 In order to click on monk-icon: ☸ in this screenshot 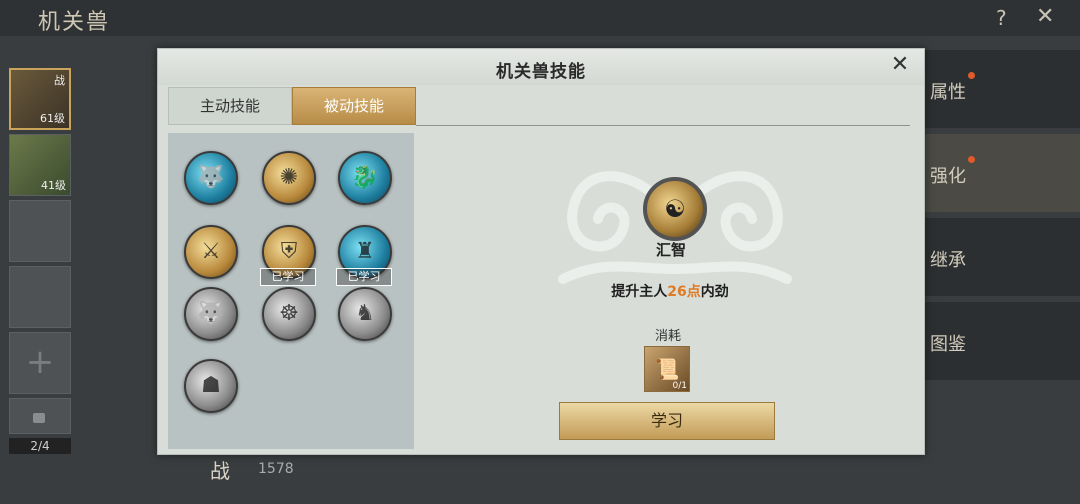, I will do `click(289, 313)`.